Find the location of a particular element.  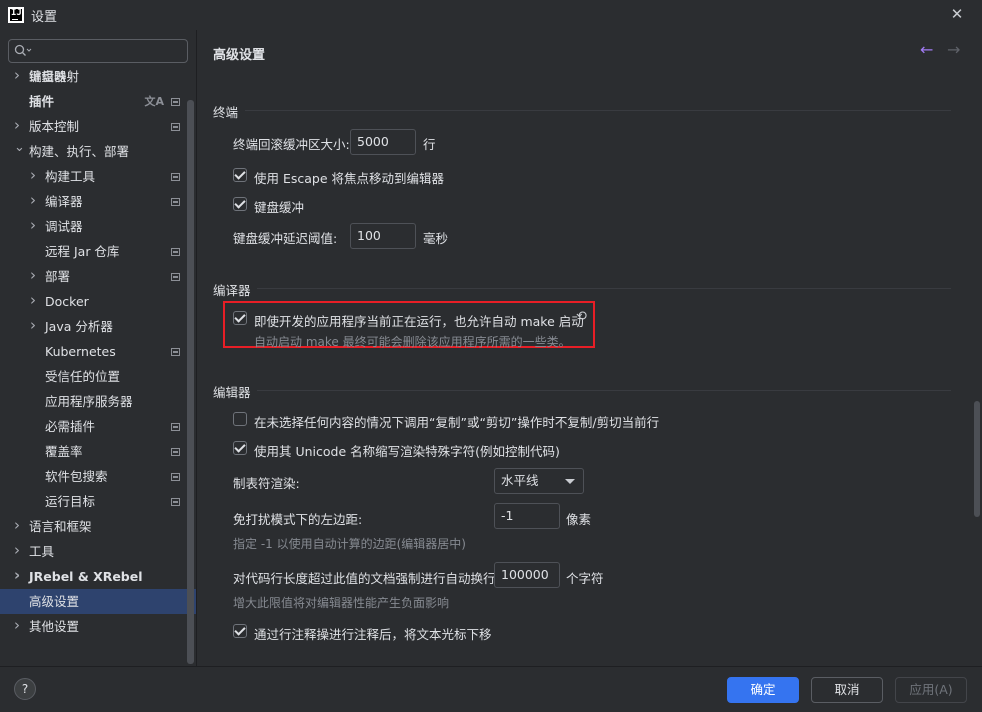

scroll-buffer-label: 终端回滚缓冲区大小: is located at coordinates (291, 144).